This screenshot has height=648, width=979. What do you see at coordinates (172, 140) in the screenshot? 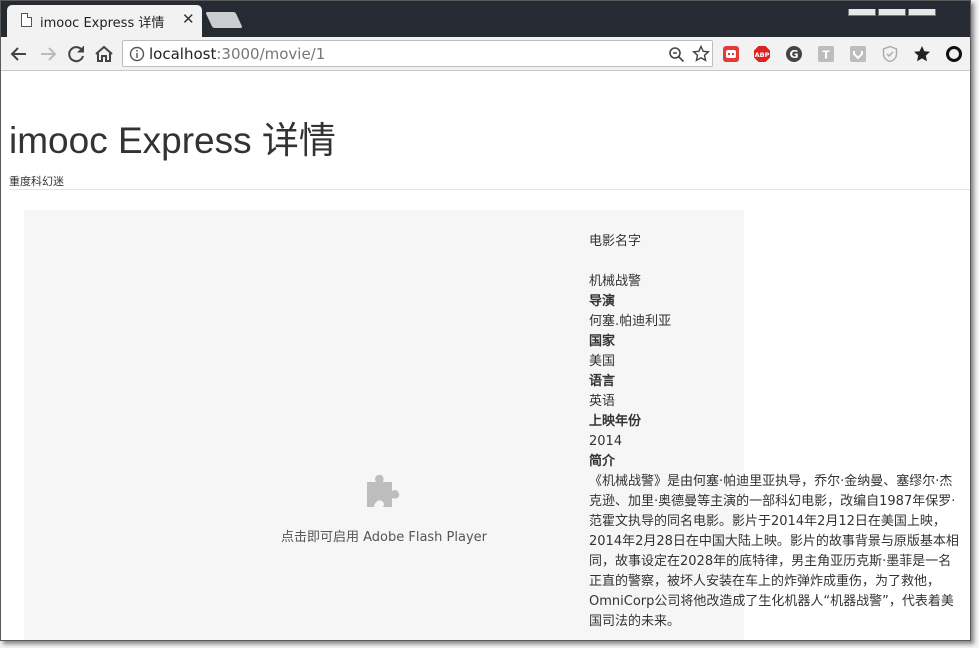
I see `page-title: imooc Express 详情` at bounding box center [172, 140].